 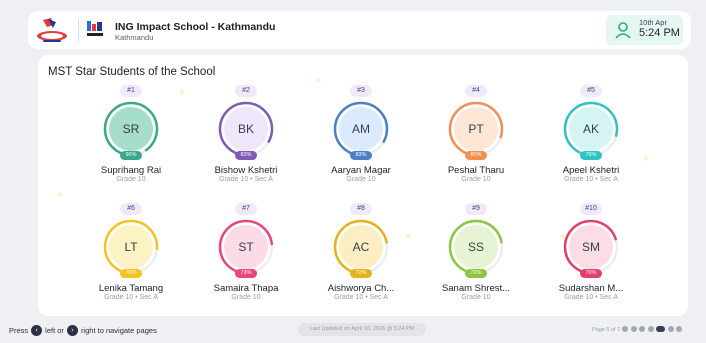 I want to click on student-card: #8 AC 72% Aishworya Ch... Grade 10 • Sec A, so click(x=361, y=259).